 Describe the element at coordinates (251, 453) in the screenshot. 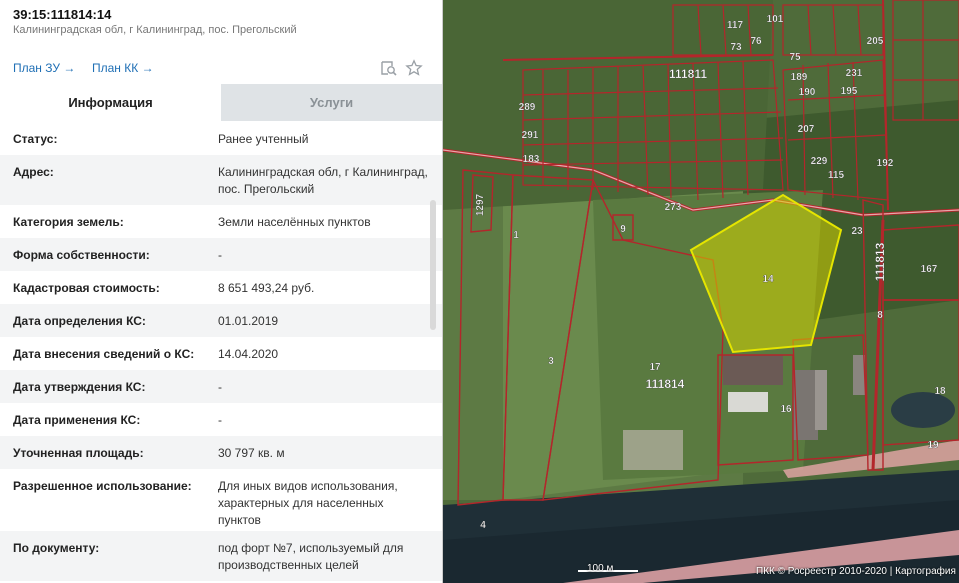

I see `attribute-value: 30 797 кв. м` at that location.